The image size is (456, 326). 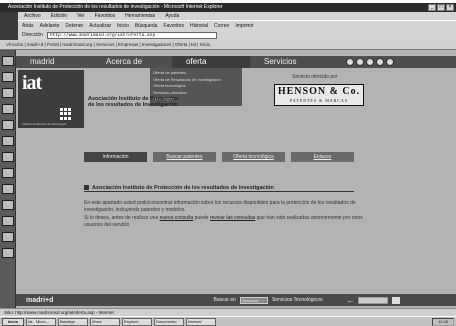 I want to click on start-button: Inicio, so click(x=13, y=321).